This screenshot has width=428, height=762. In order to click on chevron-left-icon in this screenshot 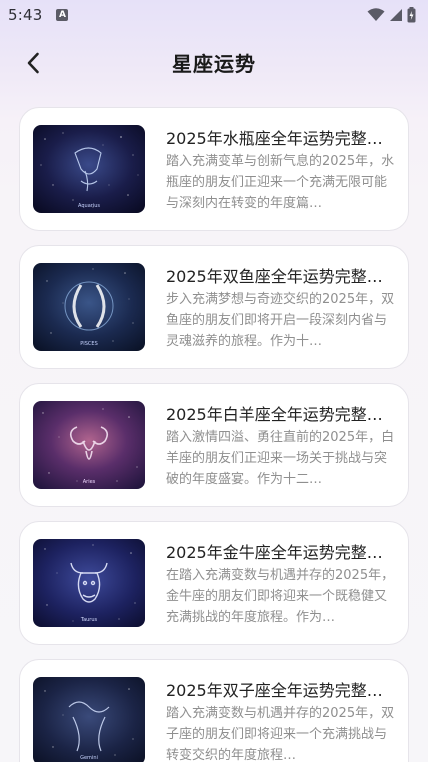, I will do `click(33, 63)`.